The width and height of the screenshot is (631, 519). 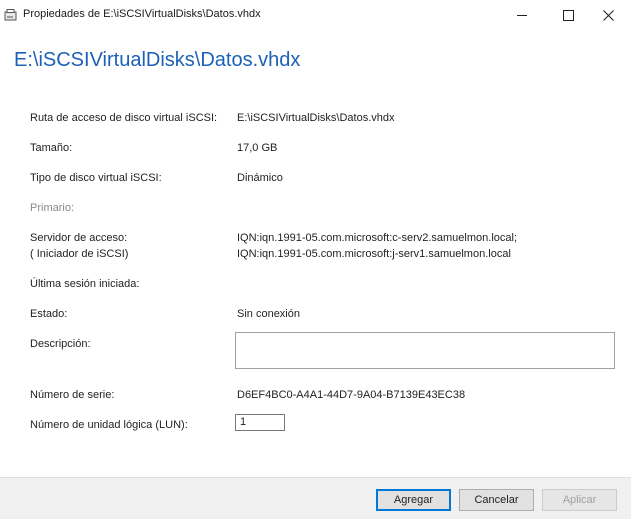 What do you see at coordinates (268, 314) in the screenshot?
I see `state-value: Sin conexión` at bounding box center [268, 314].